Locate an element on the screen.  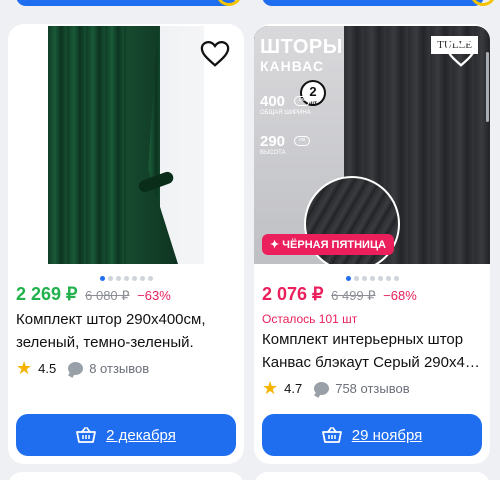
price-row: 2 076 ₽ 6 499 ₽ −68% is located at coordinates (339, 294).